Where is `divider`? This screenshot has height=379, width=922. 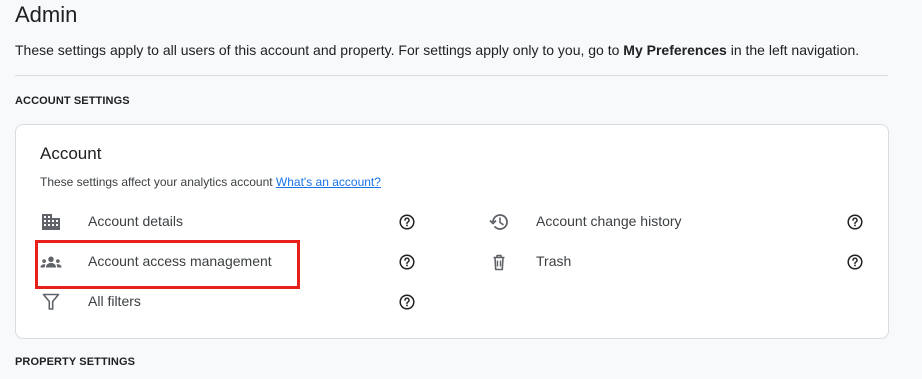
divider is located at coordinates (451, 75).